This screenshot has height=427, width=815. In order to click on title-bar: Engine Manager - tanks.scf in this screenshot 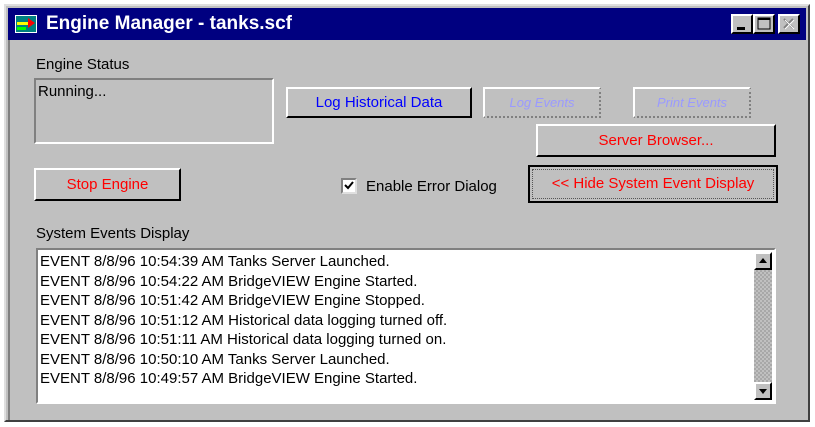, I will do `click(407, 24)`.